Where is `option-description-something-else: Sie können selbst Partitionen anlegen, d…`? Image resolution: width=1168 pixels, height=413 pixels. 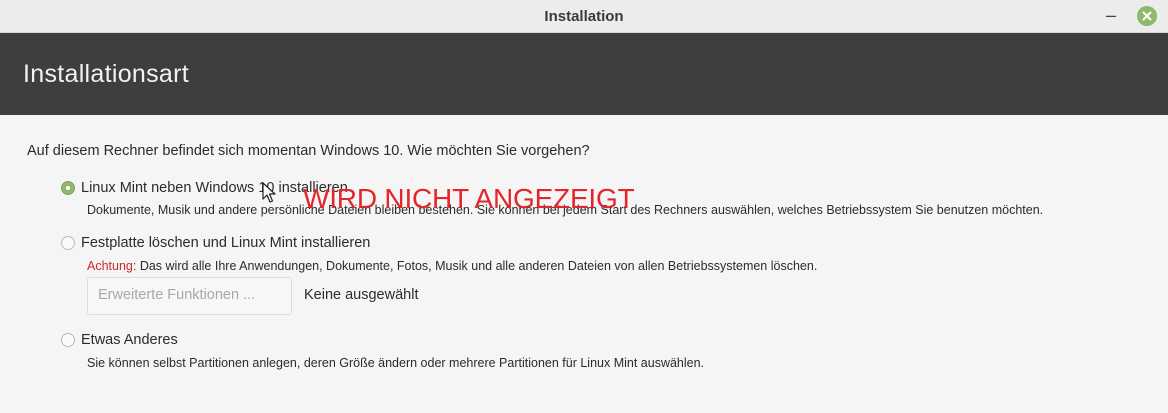 option-description-something-else: Sie können selbst Partitionen anlegen, d… is located at coordinates (396, 363).